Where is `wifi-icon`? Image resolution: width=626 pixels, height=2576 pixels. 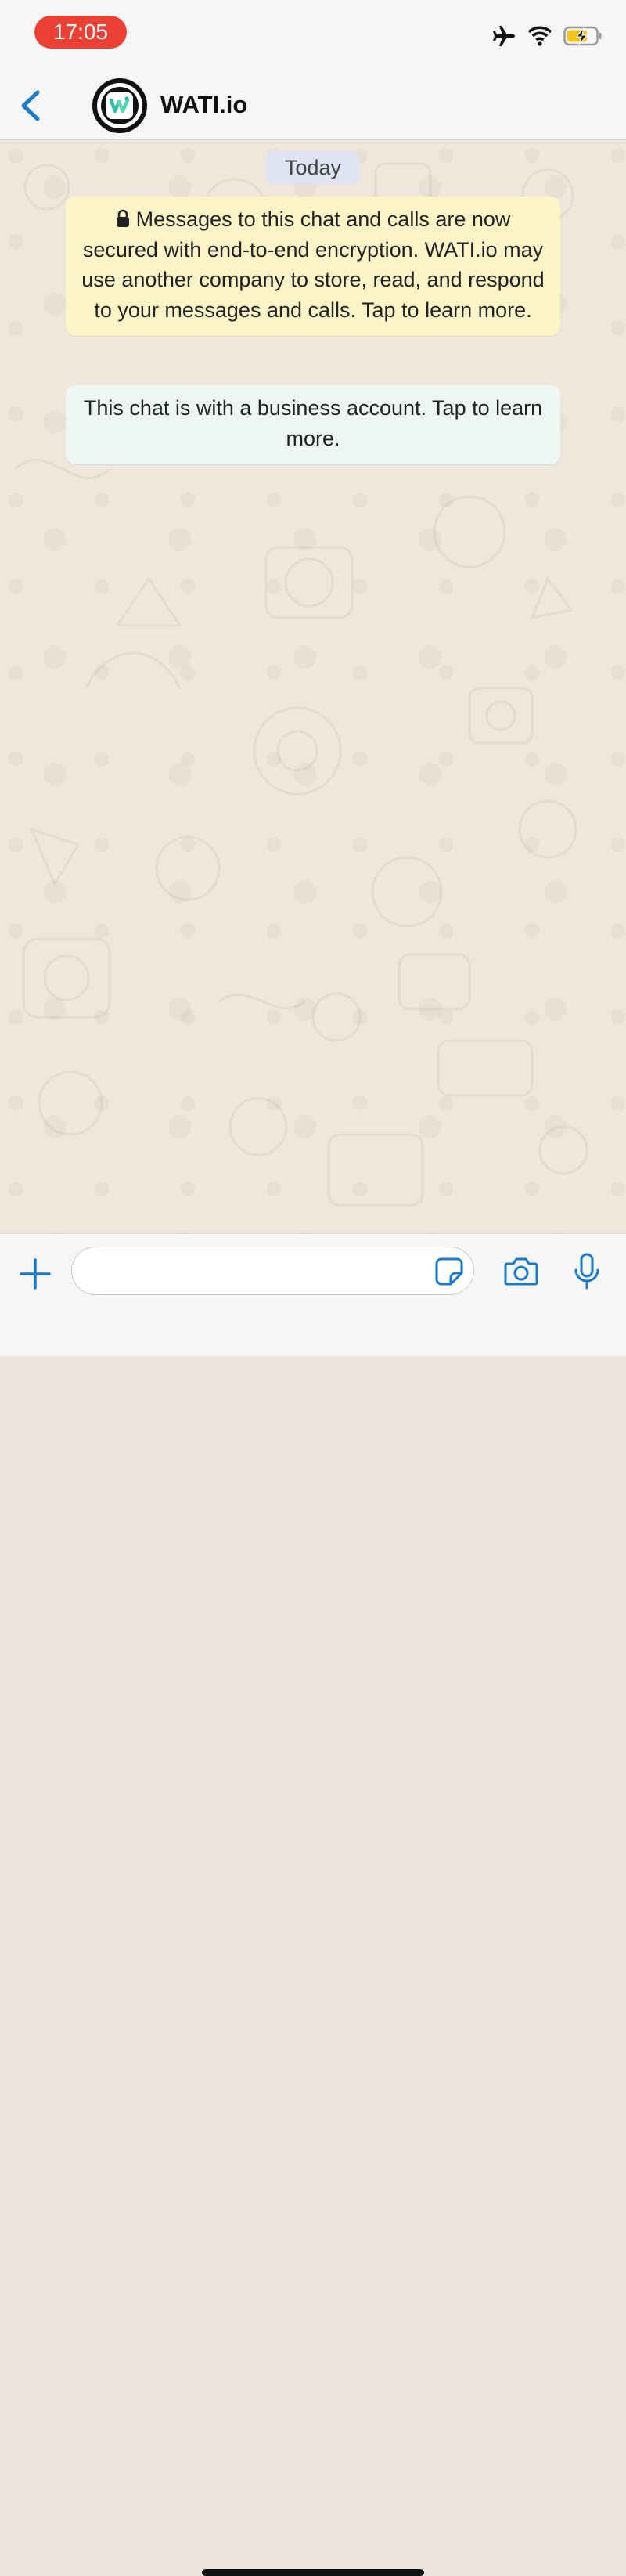
wifi-icon is located at coordinates (539, 38).